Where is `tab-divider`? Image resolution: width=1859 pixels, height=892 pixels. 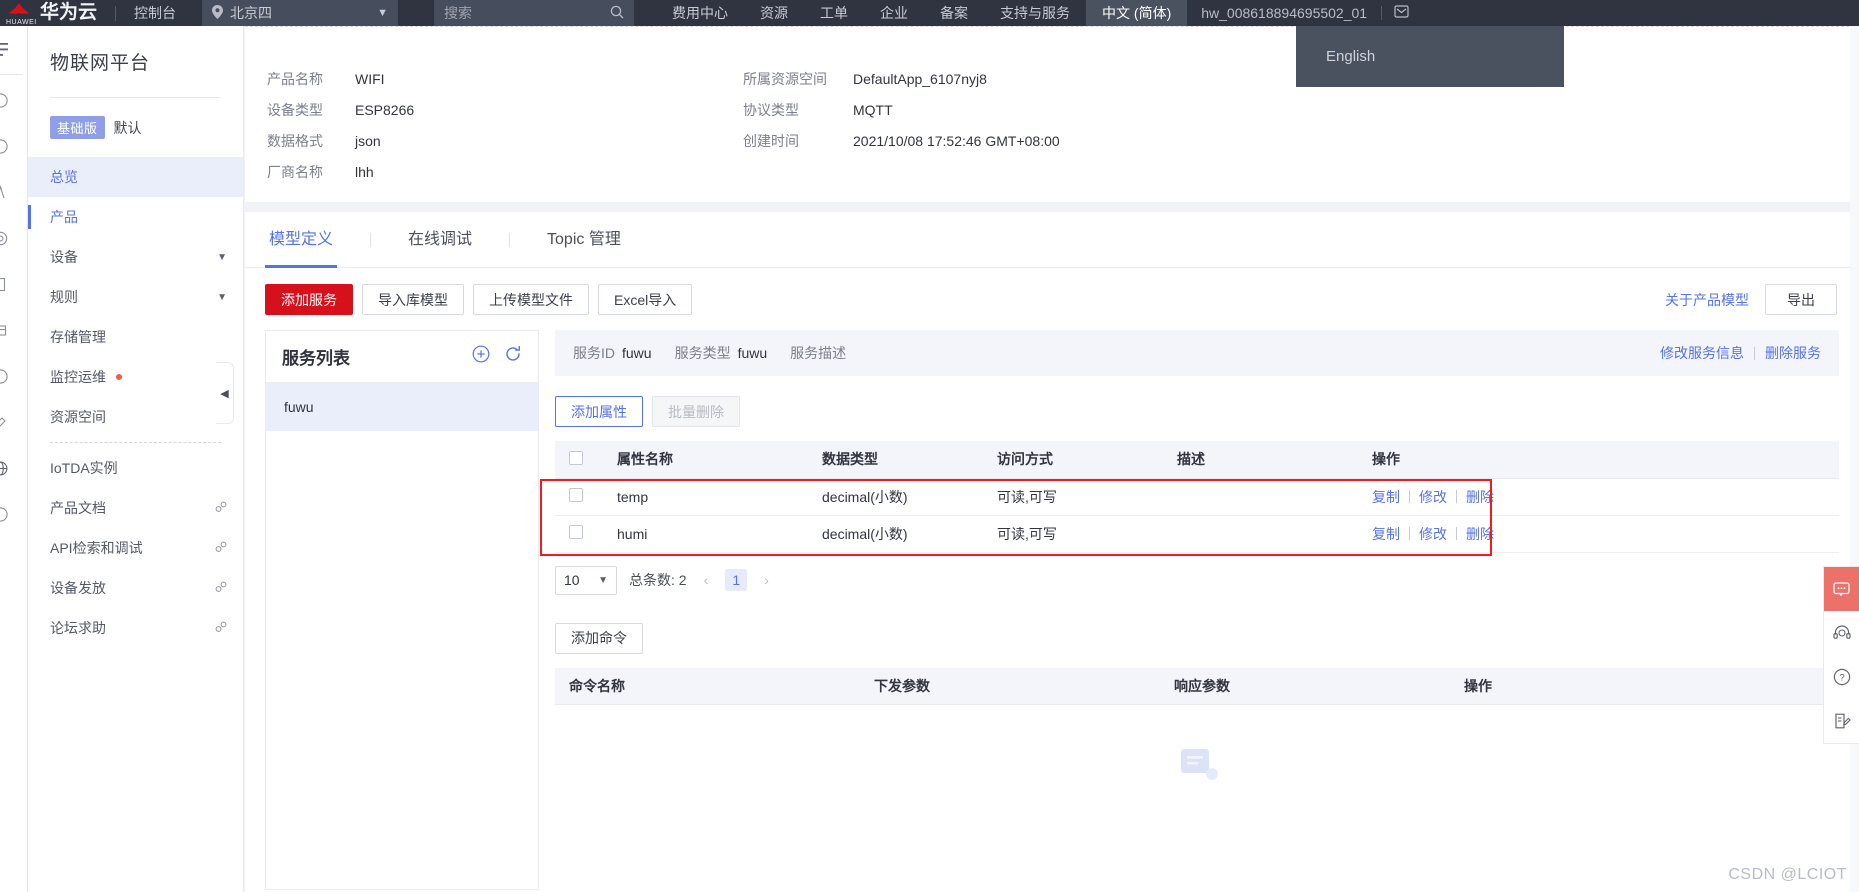 tab-divider is located at coordinates (371, 239).